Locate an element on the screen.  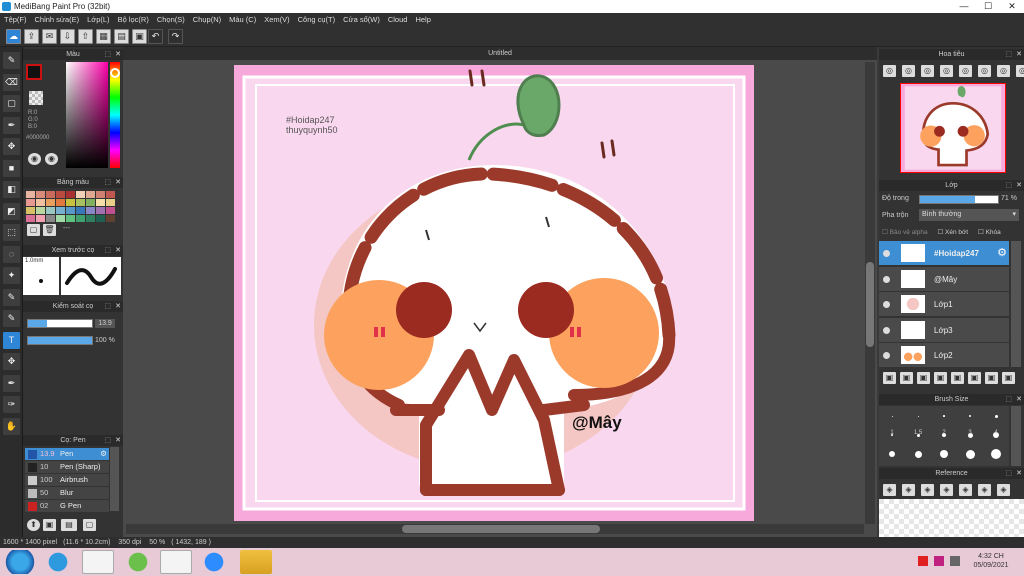
open-folder-icon: ◈ is located at coordinates (908, 490).